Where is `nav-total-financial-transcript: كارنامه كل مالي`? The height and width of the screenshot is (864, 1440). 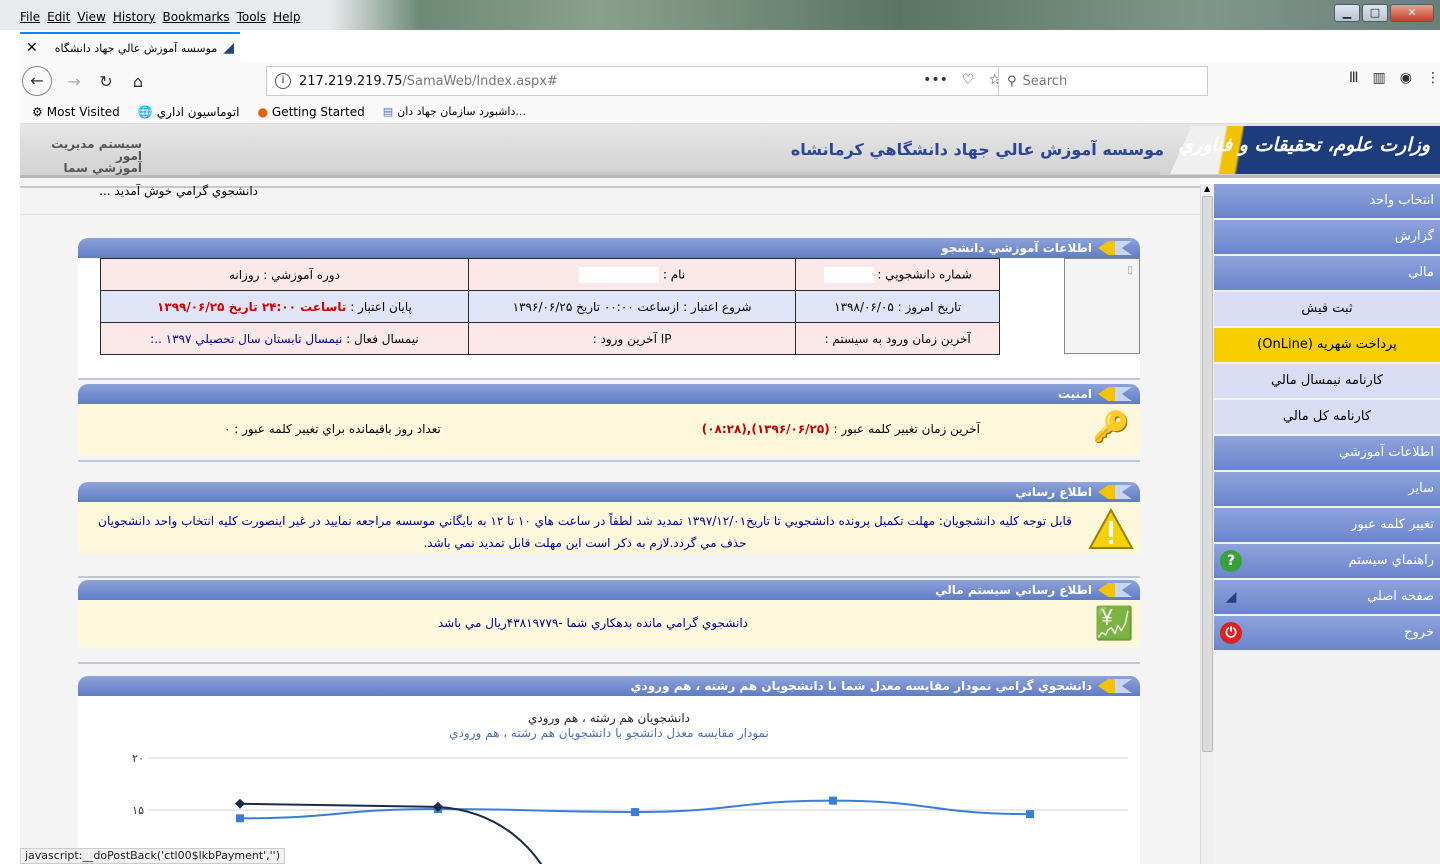 nav-total-financial-transcript: كارنامه كل مالي is located at coordinates (1327, 417).